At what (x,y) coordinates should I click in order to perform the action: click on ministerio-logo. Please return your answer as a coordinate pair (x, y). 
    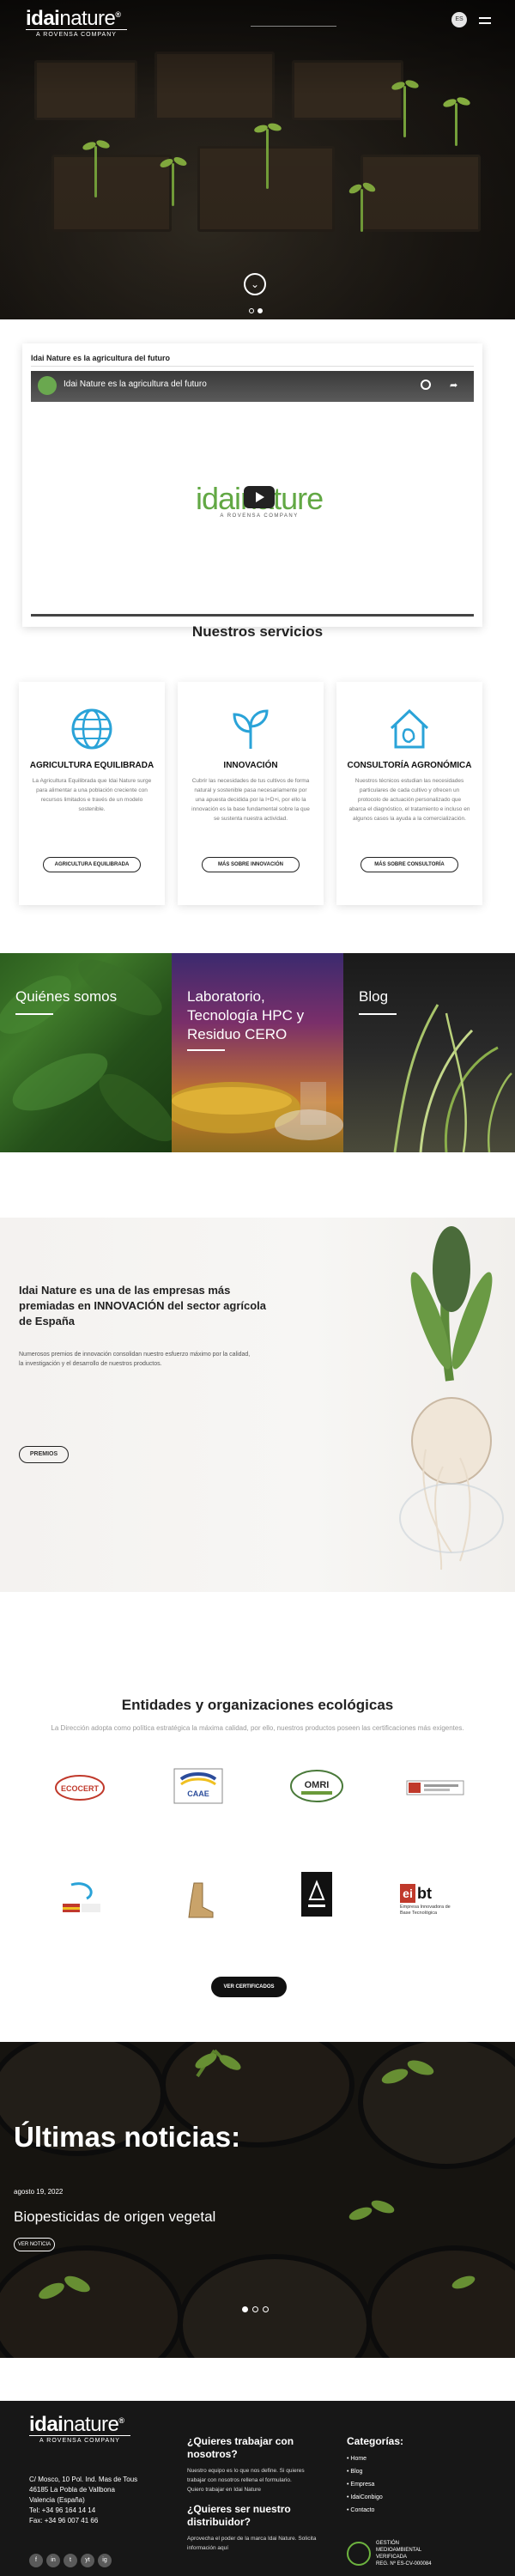
    Looking at the image, I should click on (80, 1899).